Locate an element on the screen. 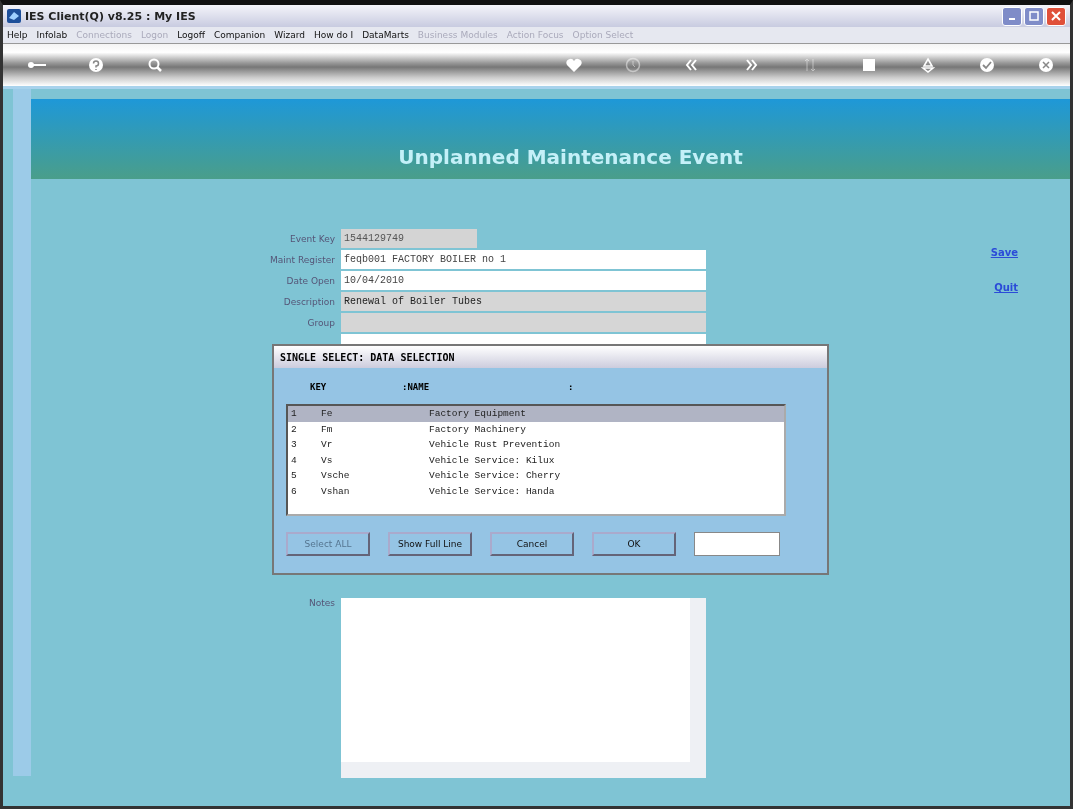 This screenshot has height=809, width=1073. help-icon is located at coordinates (96, 65).